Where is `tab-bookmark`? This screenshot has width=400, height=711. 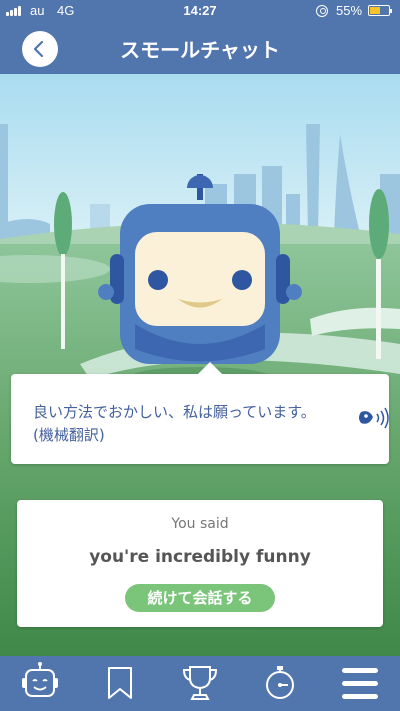
tab-bookmark is located at coordinates (120, 683).